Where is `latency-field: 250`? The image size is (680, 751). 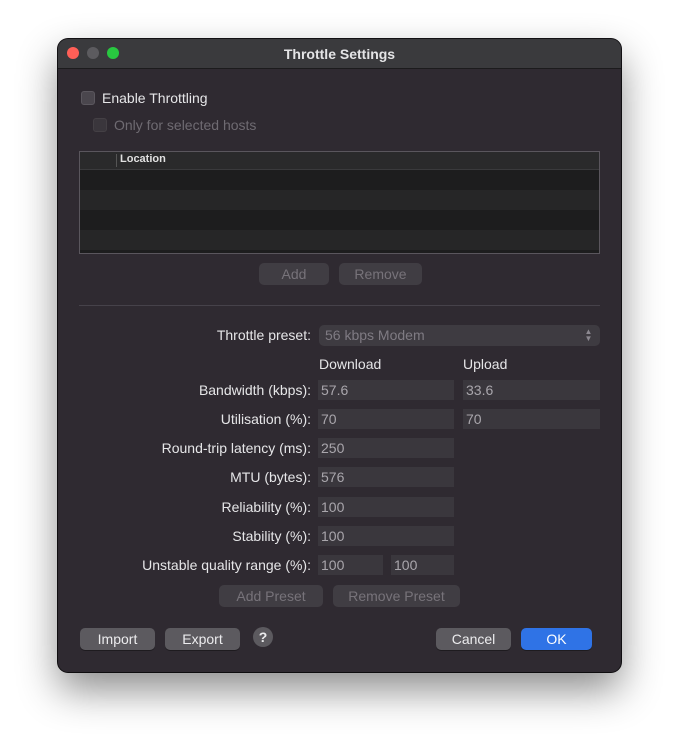
latency-field: 250 is located at coordinates (386, 448).